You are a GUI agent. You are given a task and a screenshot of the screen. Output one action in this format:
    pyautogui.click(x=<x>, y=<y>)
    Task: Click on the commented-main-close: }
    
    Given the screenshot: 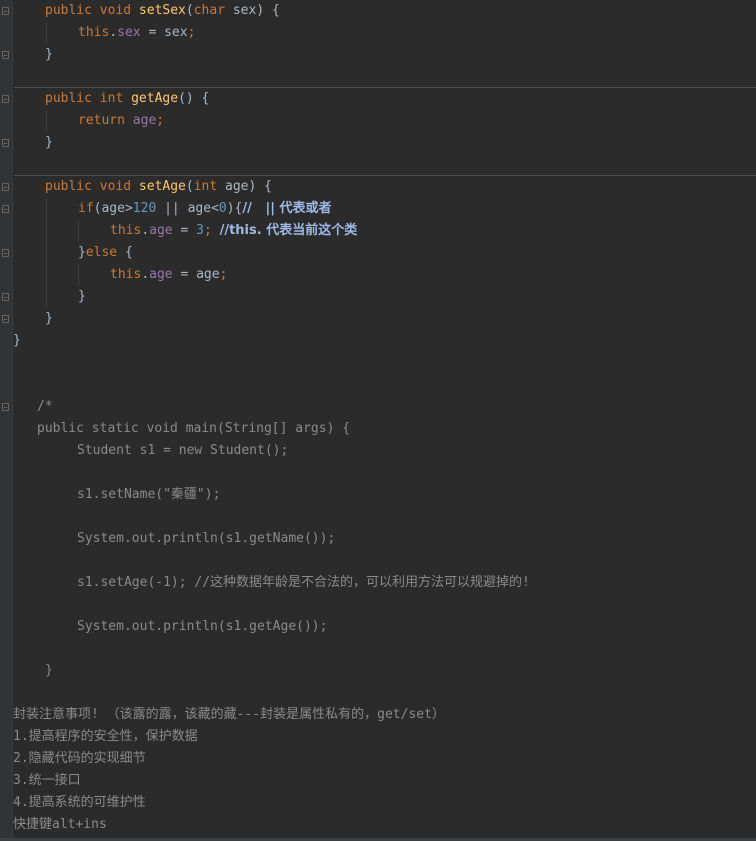 What is the action you would take?
    pyautogui.click(x=49, y=671)
    